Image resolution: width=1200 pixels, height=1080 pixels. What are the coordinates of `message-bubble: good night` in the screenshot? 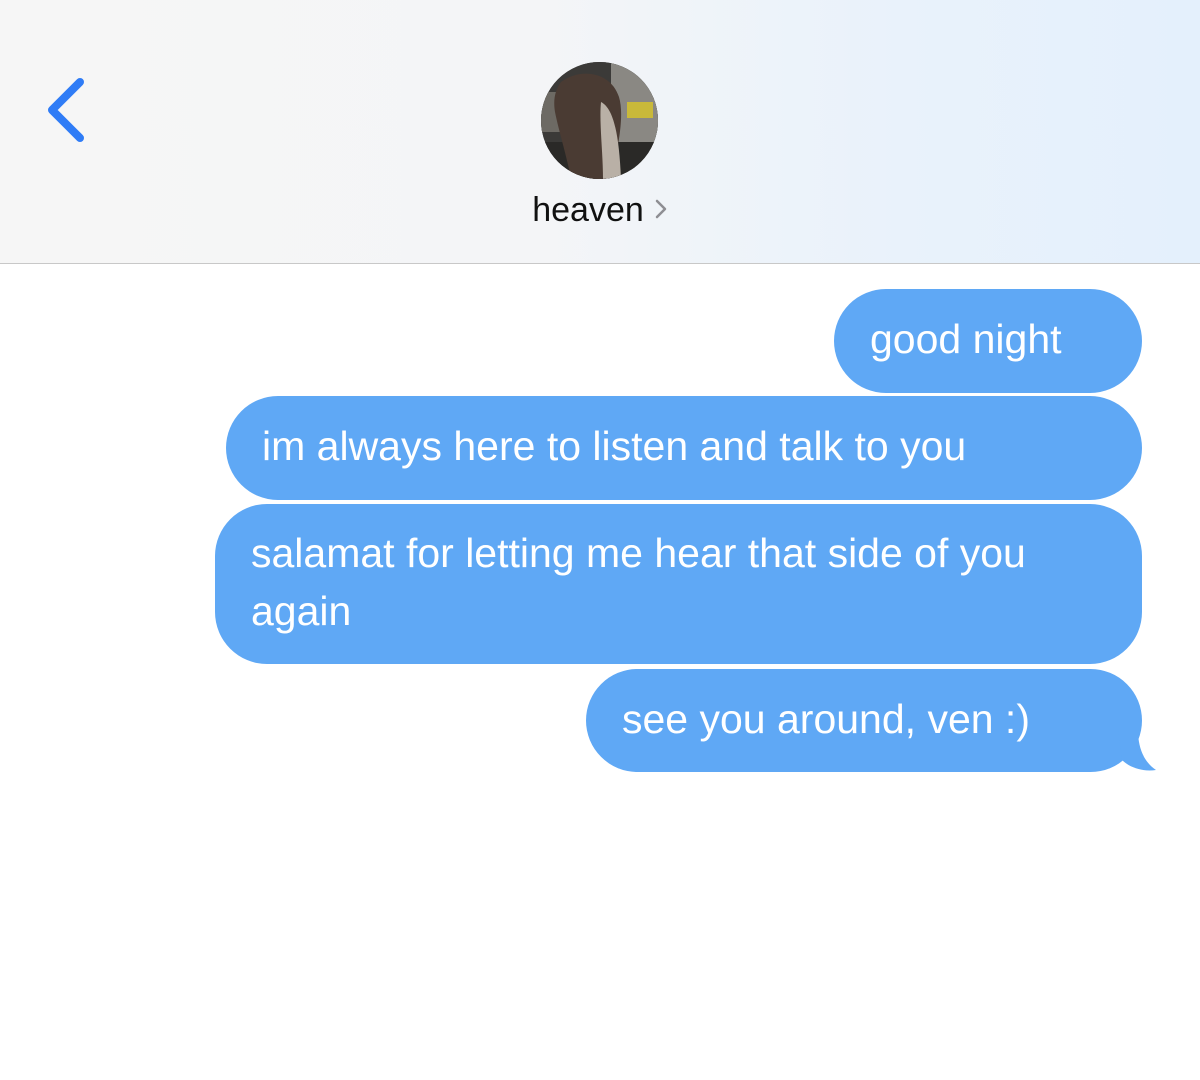 It's located at (988, 341).